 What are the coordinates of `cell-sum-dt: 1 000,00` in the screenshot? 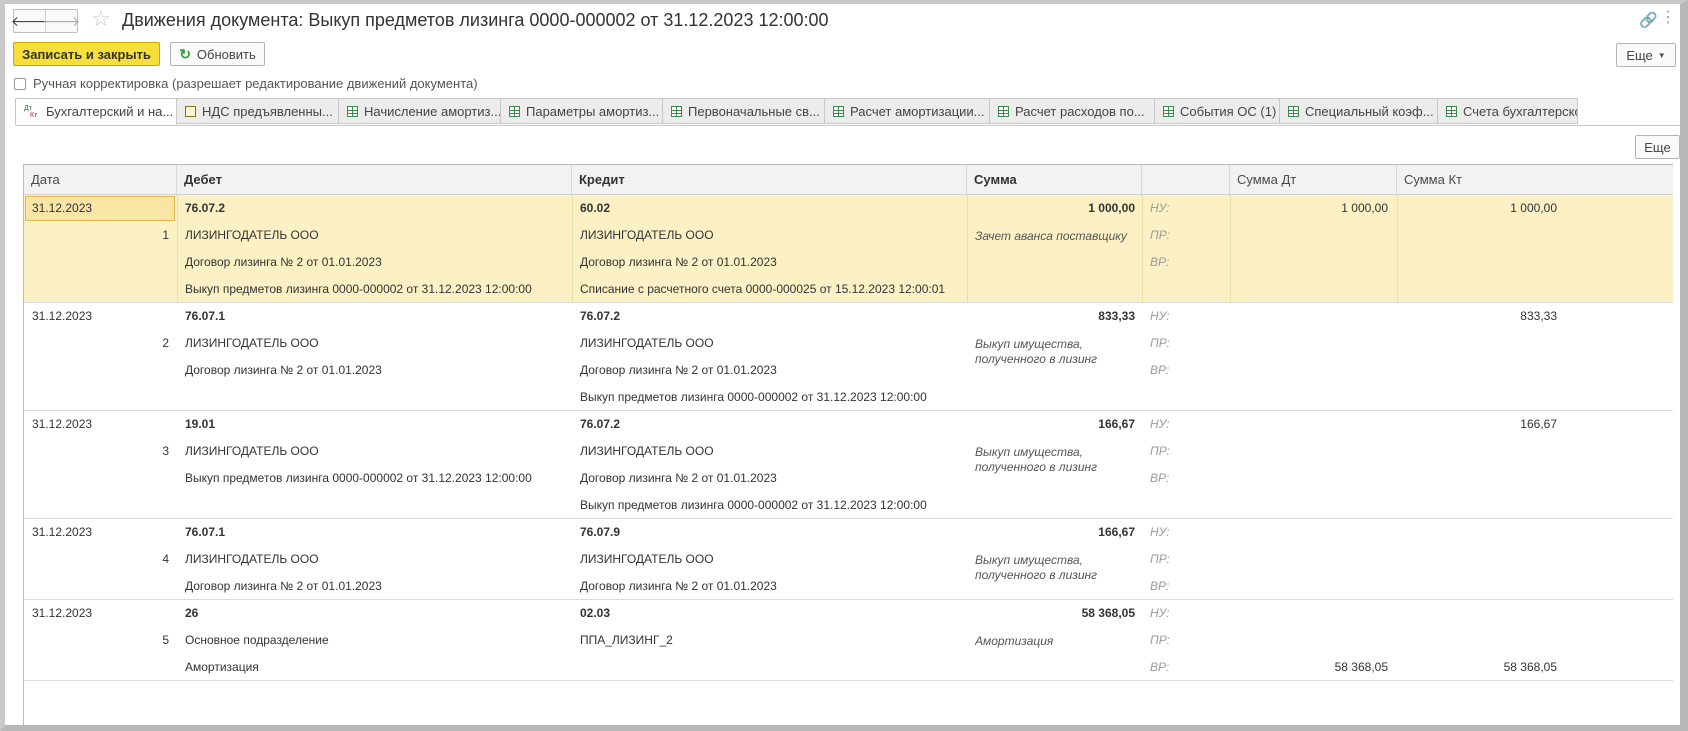 It's located at (1310, 208).